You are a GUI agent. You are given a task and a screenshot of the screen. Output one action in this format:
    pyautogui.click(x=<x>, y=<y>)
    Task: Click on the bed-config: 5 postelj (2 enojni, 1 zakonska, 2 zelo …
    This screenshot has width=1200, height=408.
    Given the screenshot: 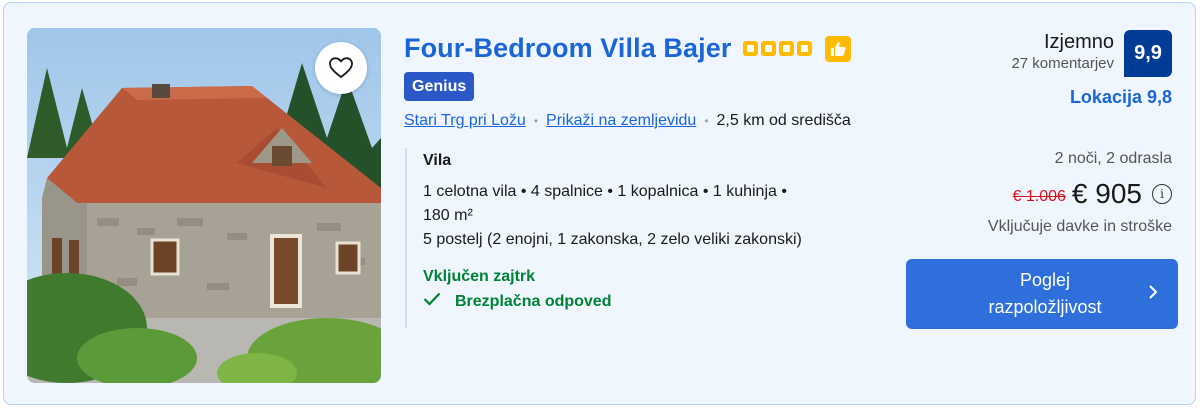 What is the action you would take?
    pyautogui.click(x=612, y=239)
    